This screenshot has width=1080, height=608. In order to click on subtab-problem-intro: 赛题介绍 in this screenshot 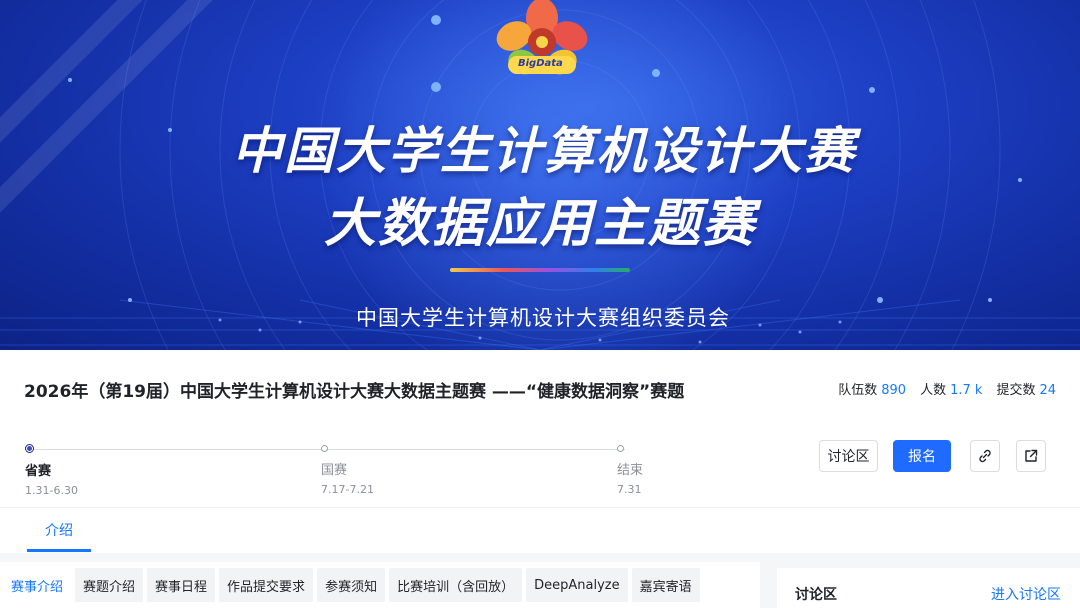, I will do `click(109, 585)`.